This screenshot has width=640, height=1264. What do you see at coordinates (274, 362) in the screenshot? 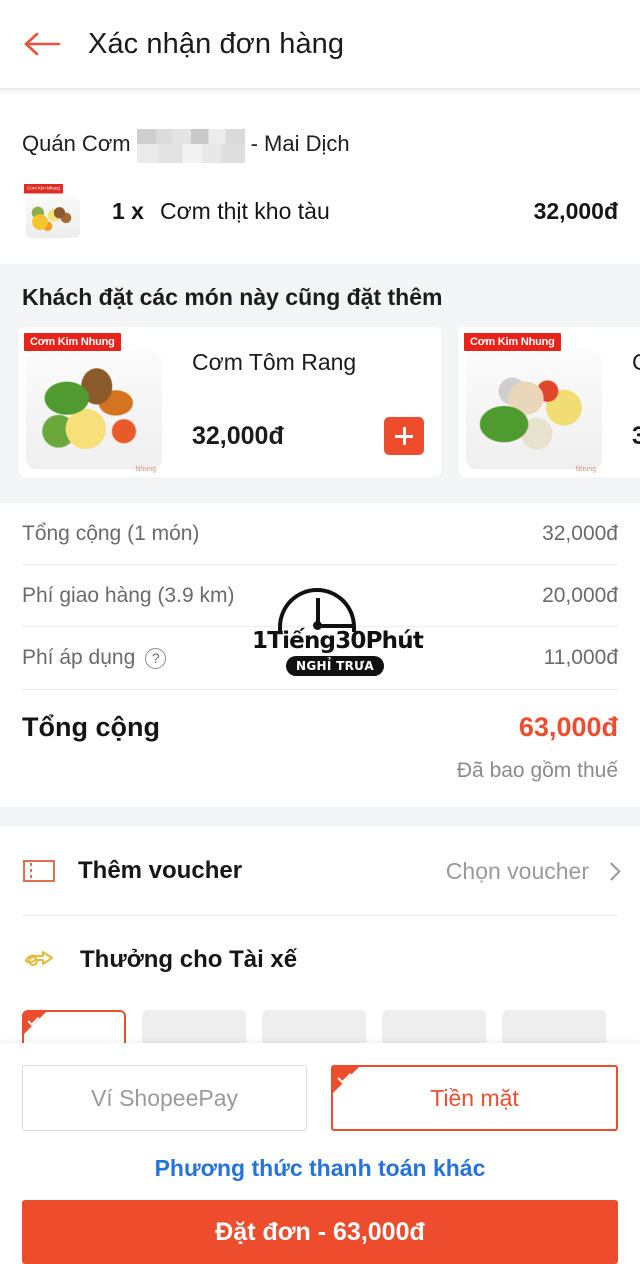
I see `recommendation-name: Cơm Tôm Rang` at bounding box center [274, 362].